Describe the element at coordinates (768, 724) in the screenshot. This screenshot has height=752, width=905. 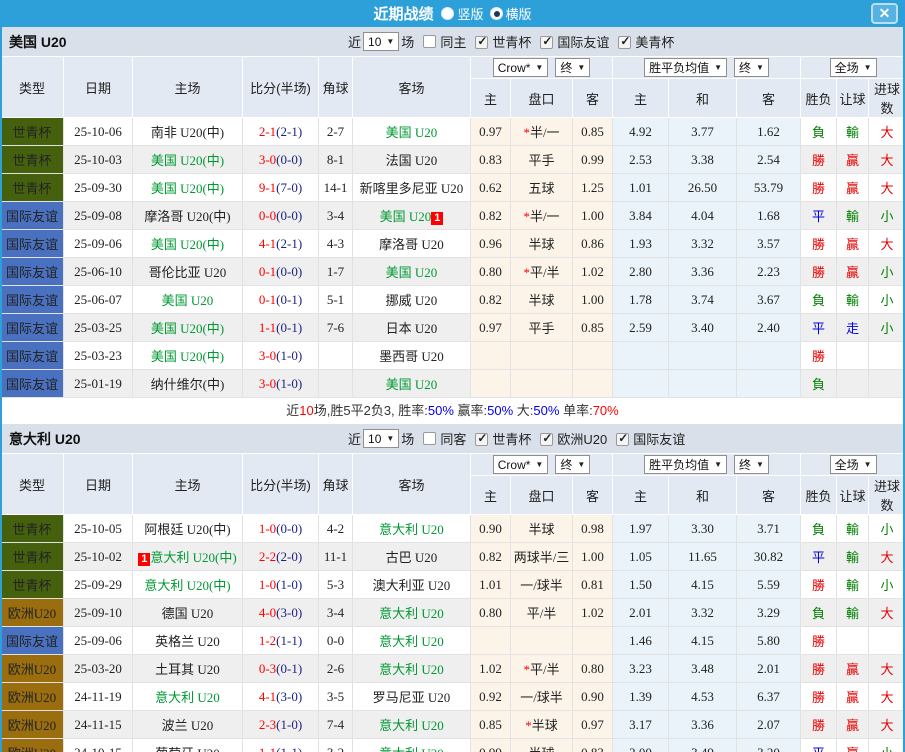
I see `avg-away: 2.07` at that location.